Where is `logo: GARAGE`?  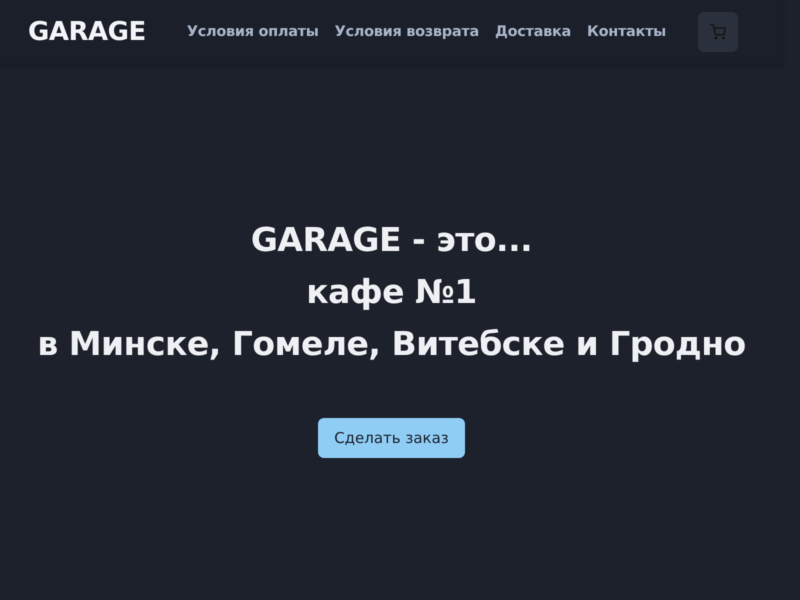 logo: GARAGE is located at coordinates (87, 32).